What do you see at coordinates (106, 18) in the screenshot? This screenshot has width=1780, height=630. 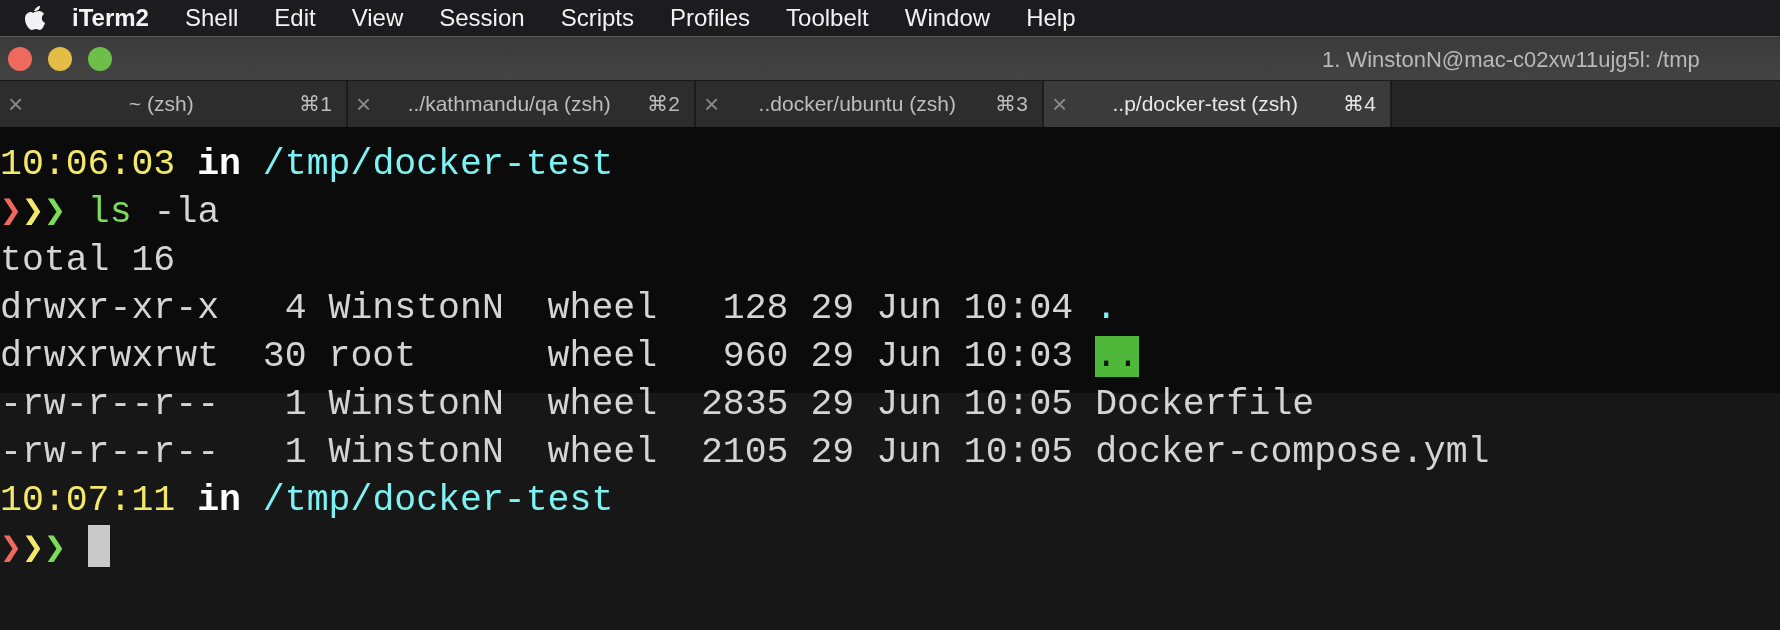 I see `app-menu: iTerm2` at bounding box center [106, 18].